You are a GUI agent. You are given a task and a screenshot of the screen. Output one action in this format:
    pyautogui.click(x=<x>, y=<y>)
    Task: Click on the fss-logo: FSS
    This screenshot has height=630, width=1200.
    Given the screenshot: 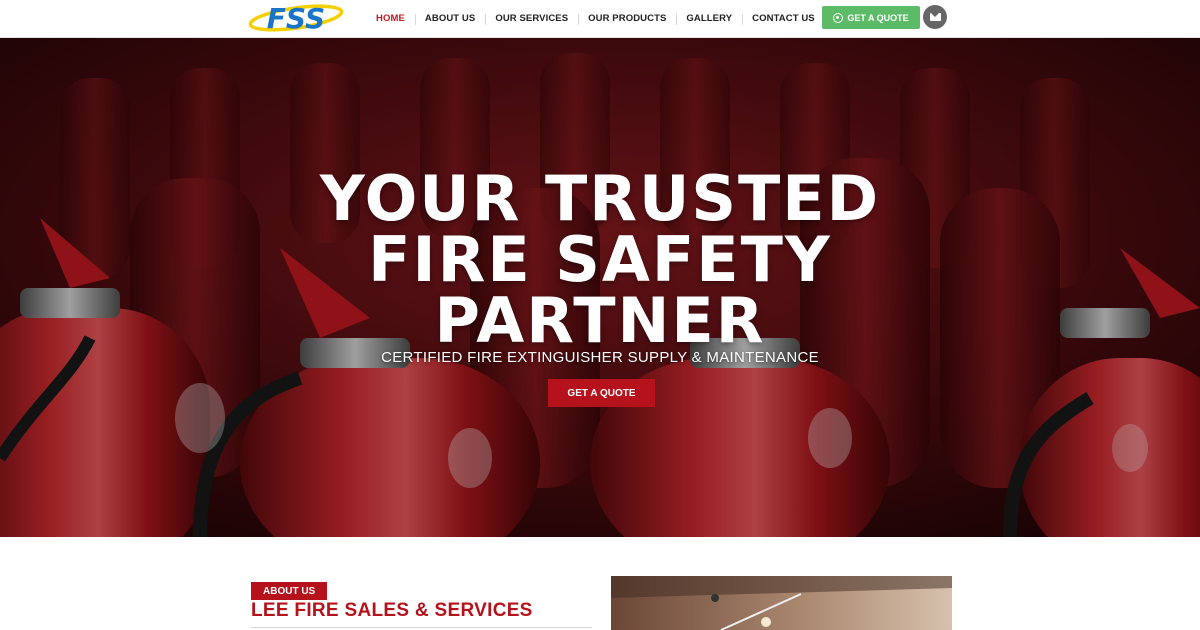 What is the action you would take?
    pyautogui.click(x=296, y=18)
    